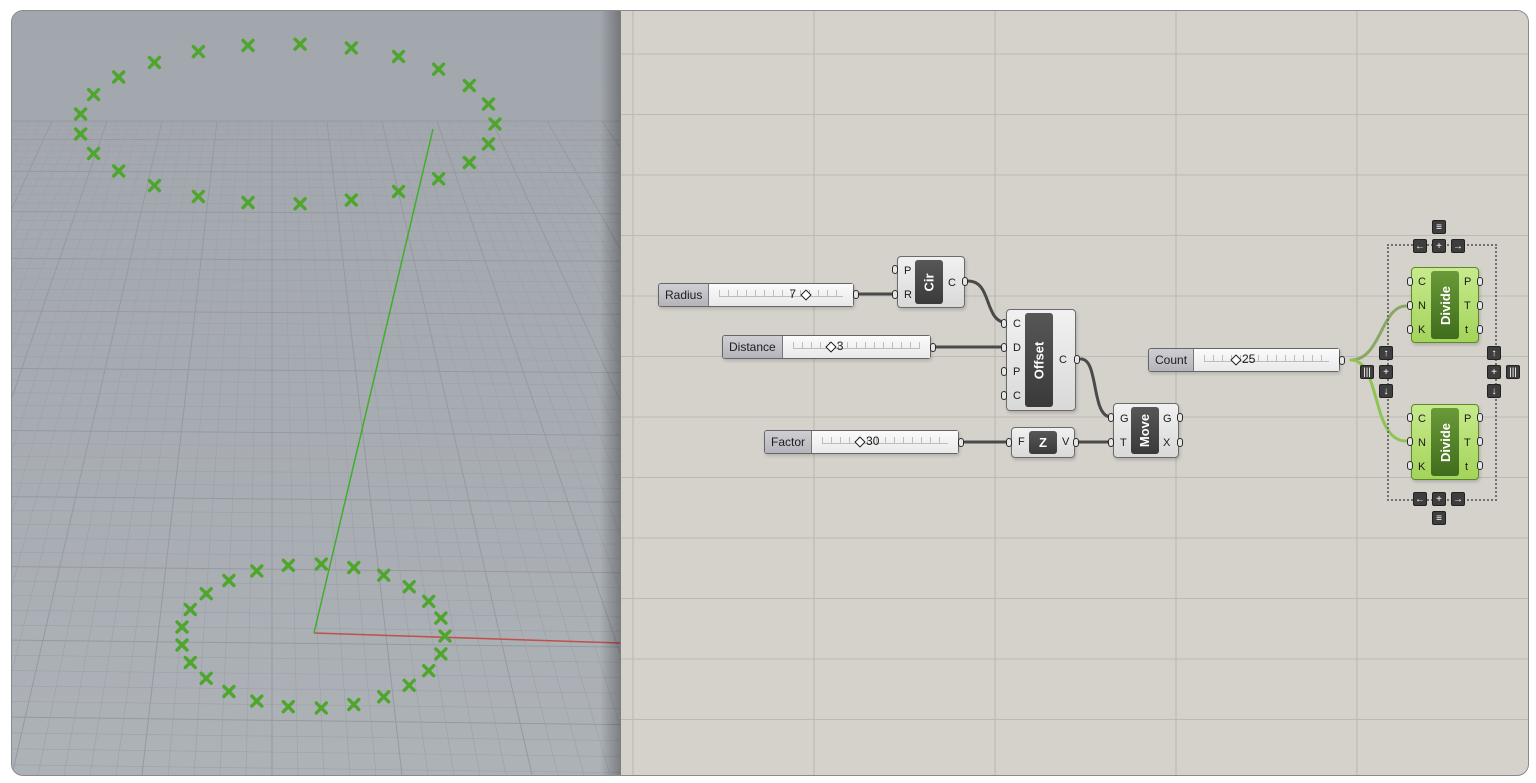 This screenshot has height=783, width=1536. I want to click on factor-slider-track: 30, so click(885, 442).